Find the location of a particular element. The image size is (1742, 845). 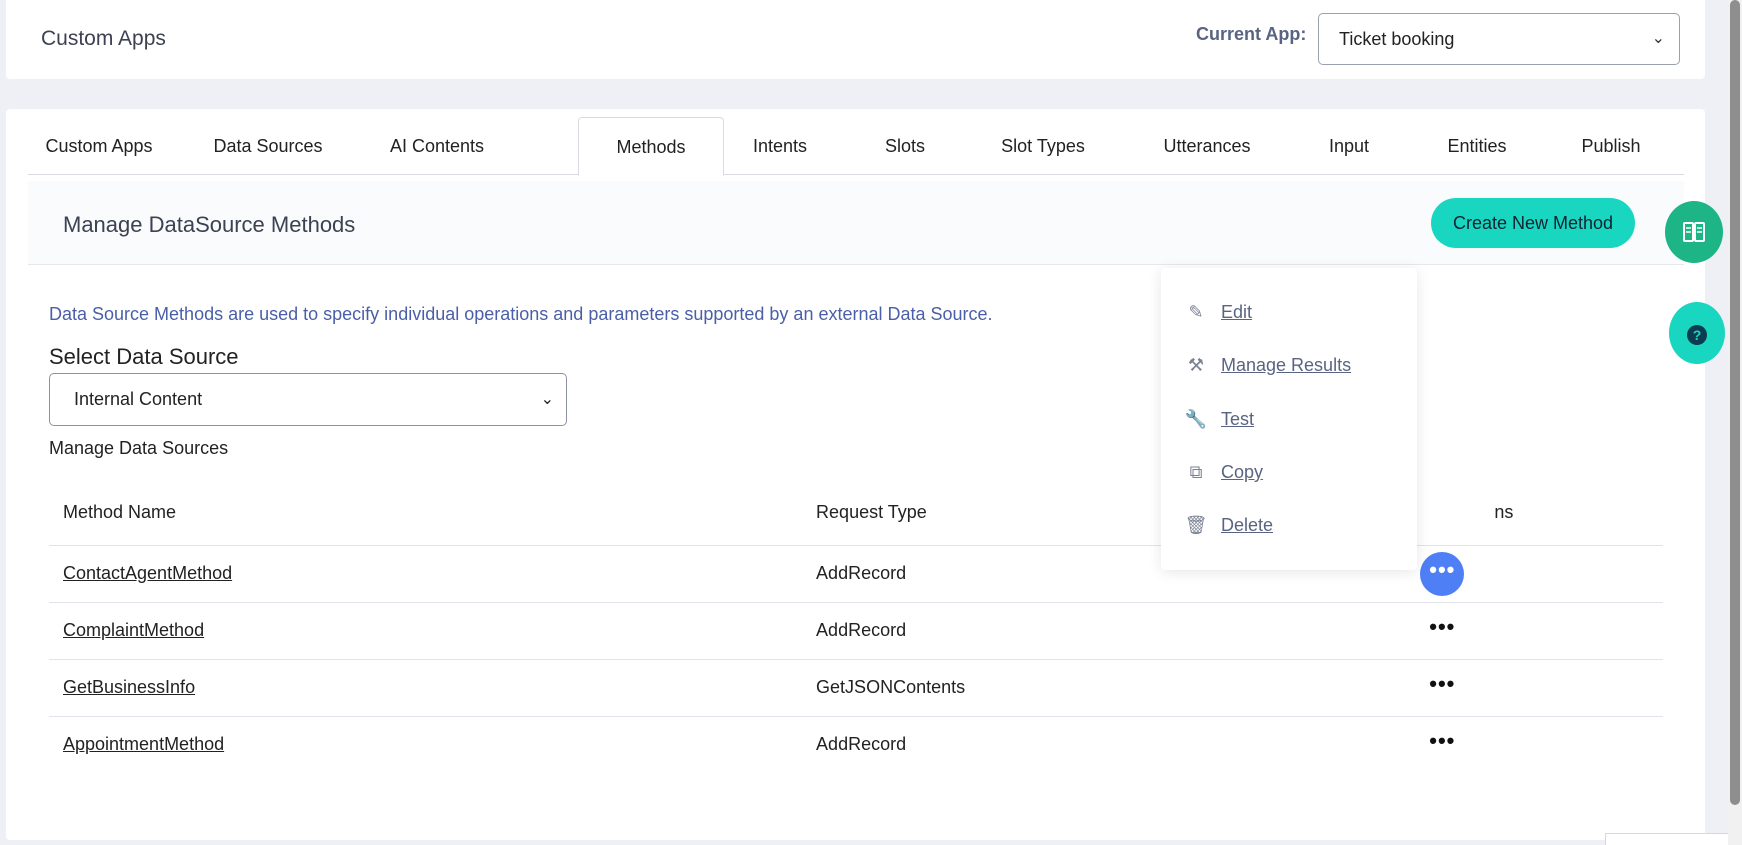

column-header-method-name: Method Name is located at coordinates (426, 513).